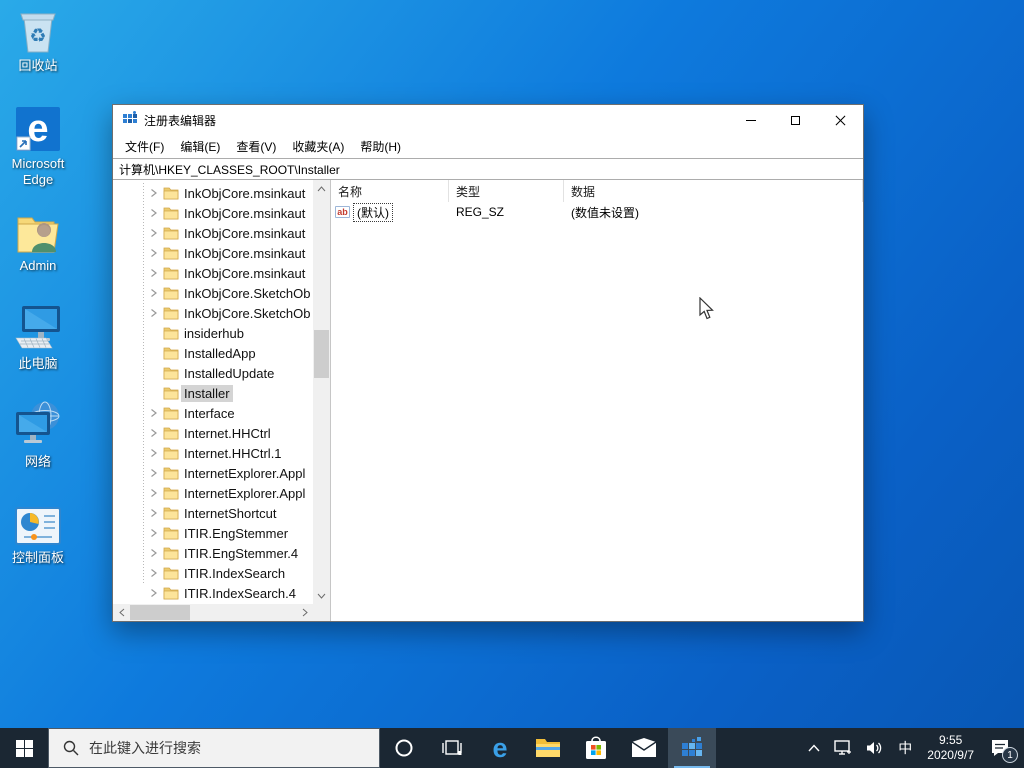  What do you see at coordinates (321, 188) in the screenshot?
I see `scroll-up-icon` at bounding box center [321, 188].